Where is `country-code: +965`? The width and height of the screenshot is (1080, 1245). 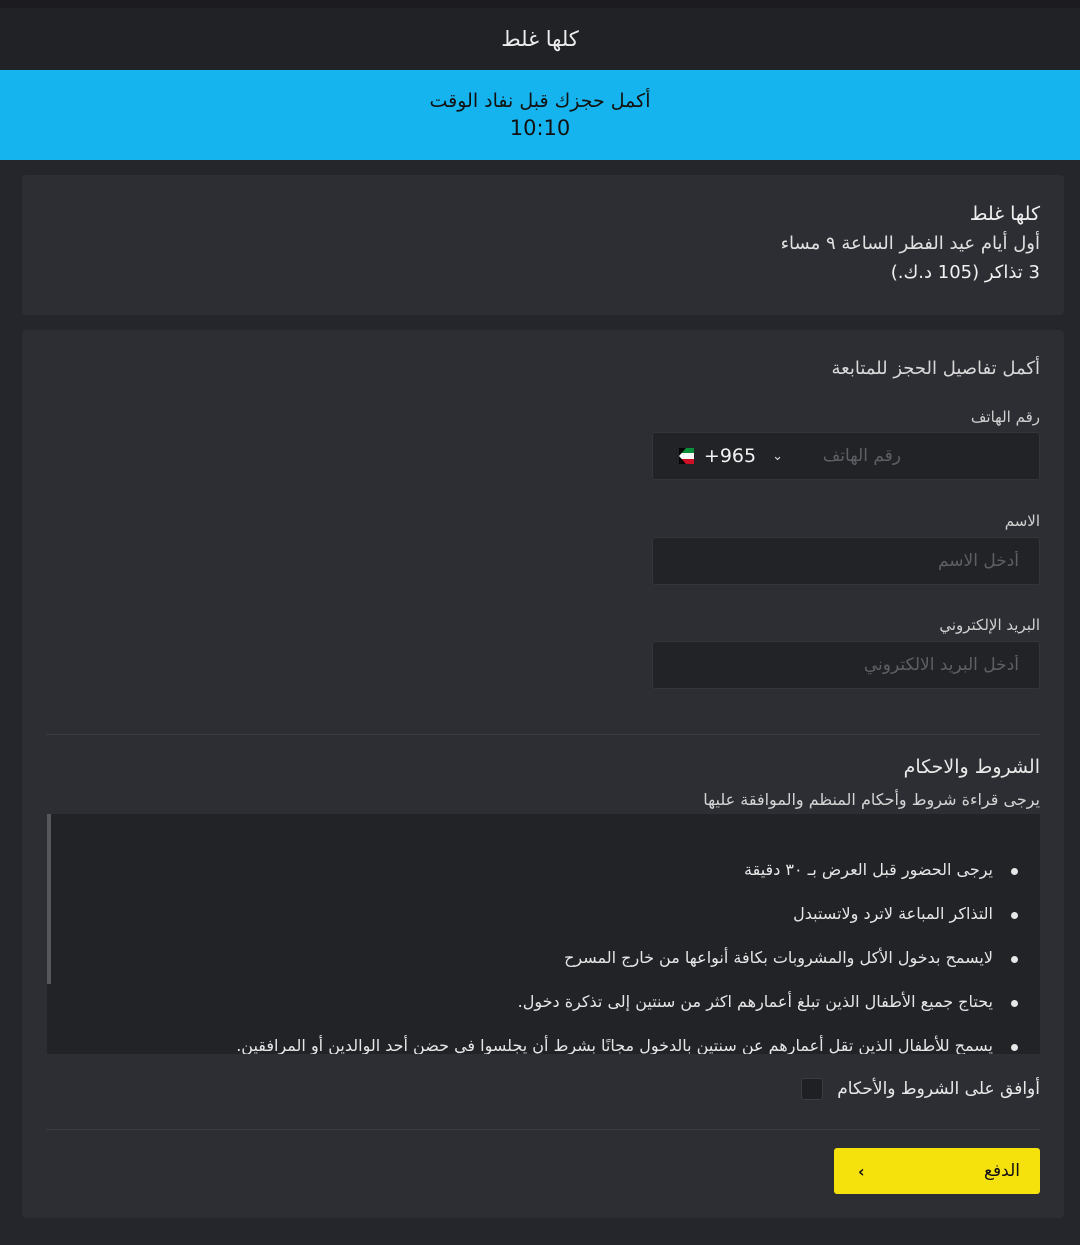 country-code: +965 is located at coordinates (730, 456).